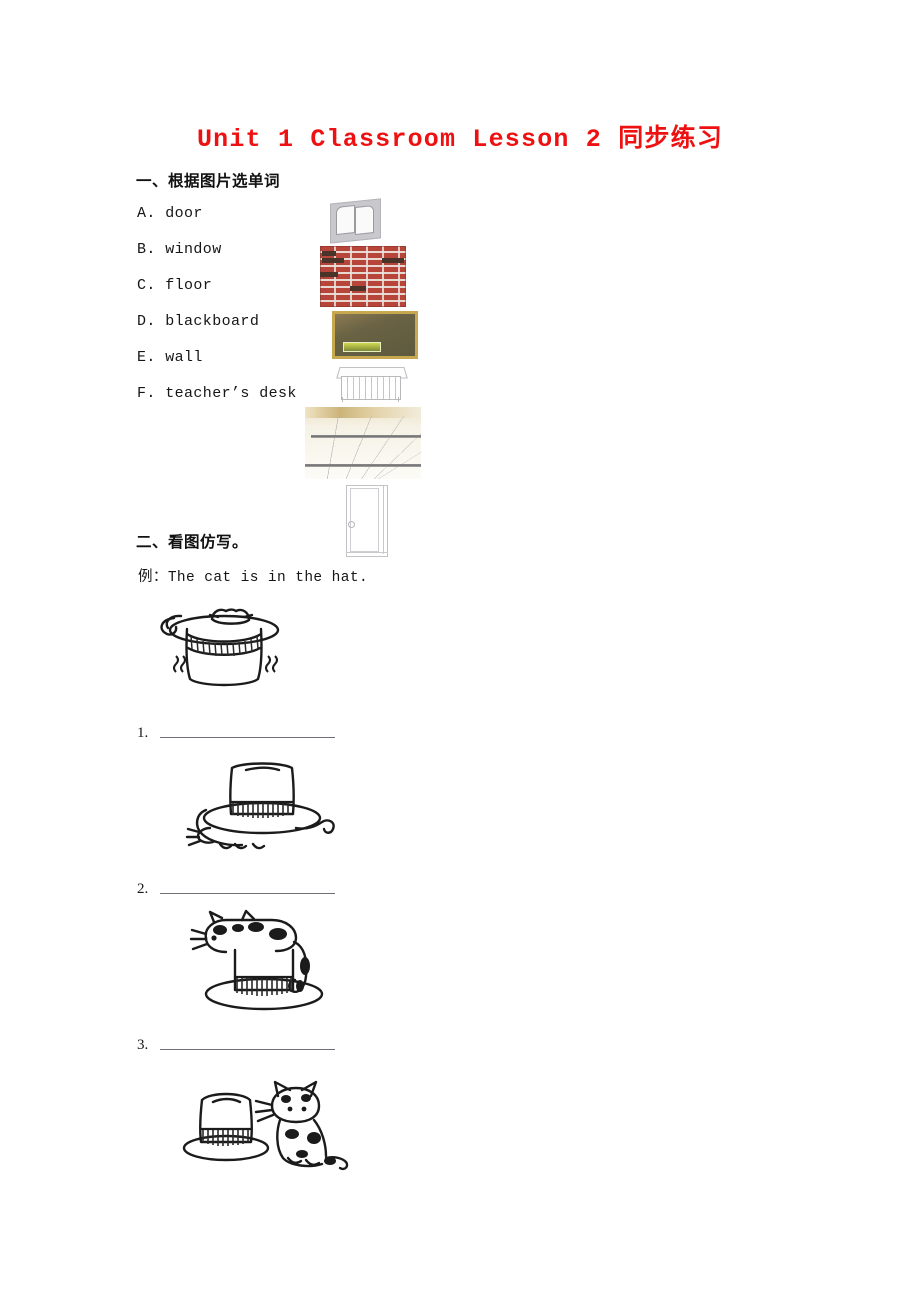 Image resolution: width=920 pixels, height=1302 pixels. Describe the element at coordinates (342, 399) in the screenshot. I see `desk-leg-left` at that location.